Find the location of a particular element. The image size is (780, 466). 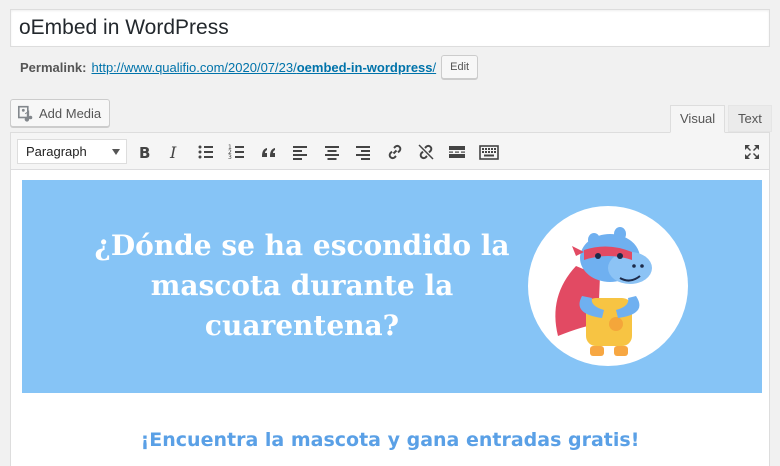

tab-visual: Visual is located at coordinates (698, 119).